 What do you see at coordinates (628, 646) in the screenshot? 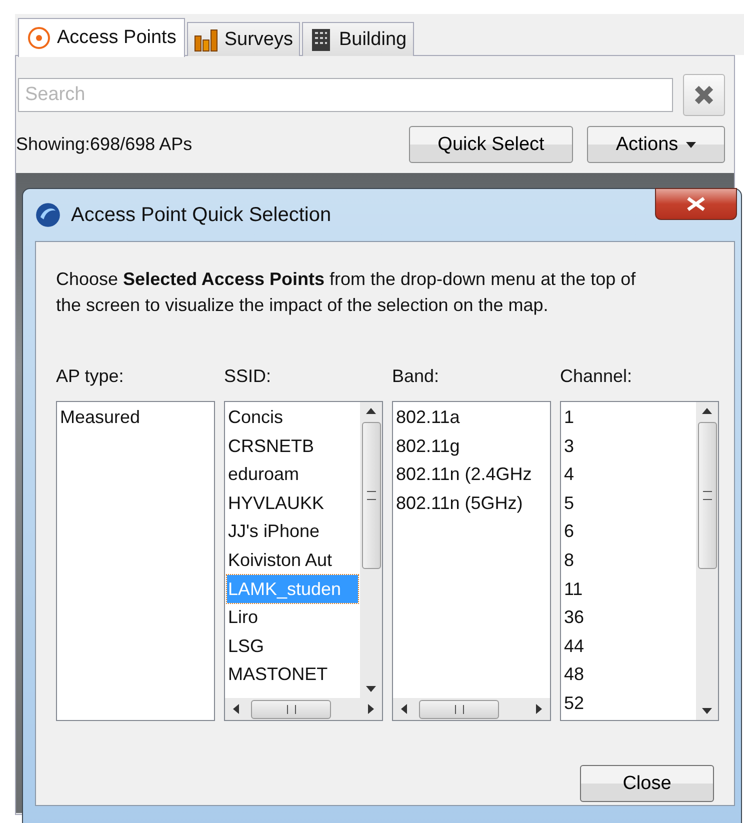
I see `list-item: 44` at bounding box center [628, 646].